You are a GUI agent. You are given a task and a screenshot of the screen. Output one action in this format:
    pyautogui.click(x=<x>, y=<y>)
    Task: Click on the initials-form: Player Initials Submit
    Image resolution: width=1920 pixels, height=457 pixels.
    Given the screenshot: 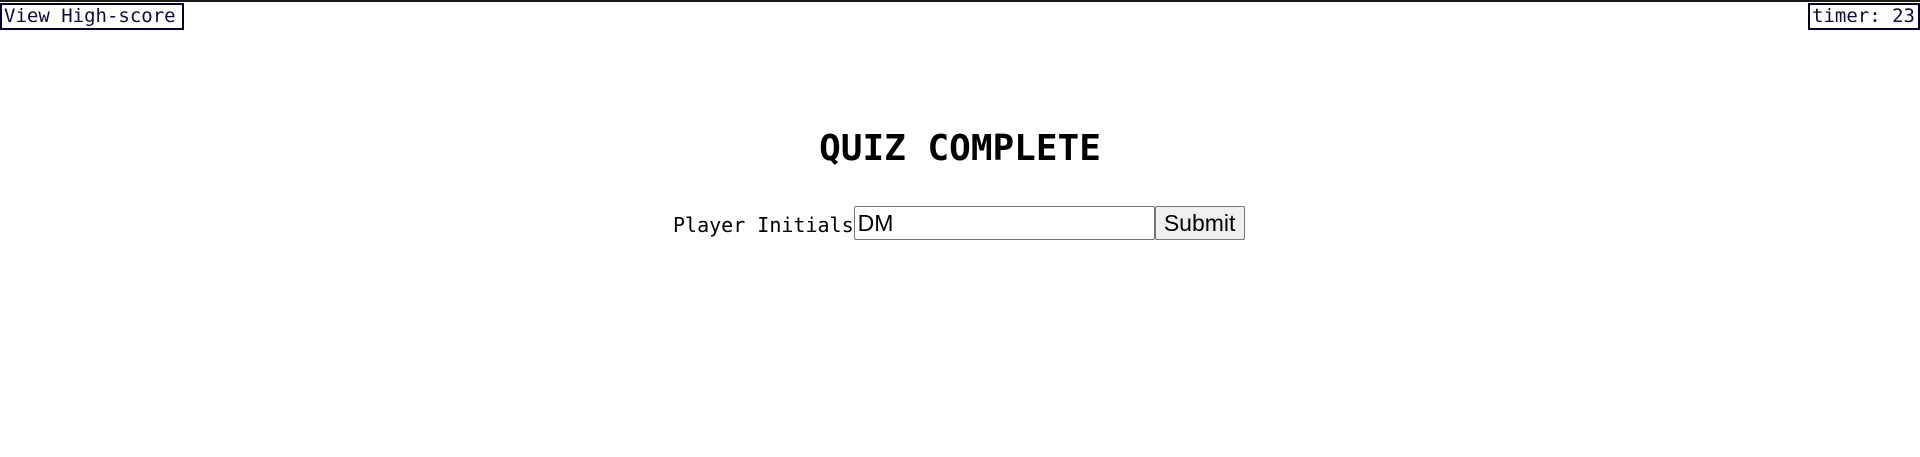 What is the action you would take?
    pyautogui.click(x=959, y=223)
    